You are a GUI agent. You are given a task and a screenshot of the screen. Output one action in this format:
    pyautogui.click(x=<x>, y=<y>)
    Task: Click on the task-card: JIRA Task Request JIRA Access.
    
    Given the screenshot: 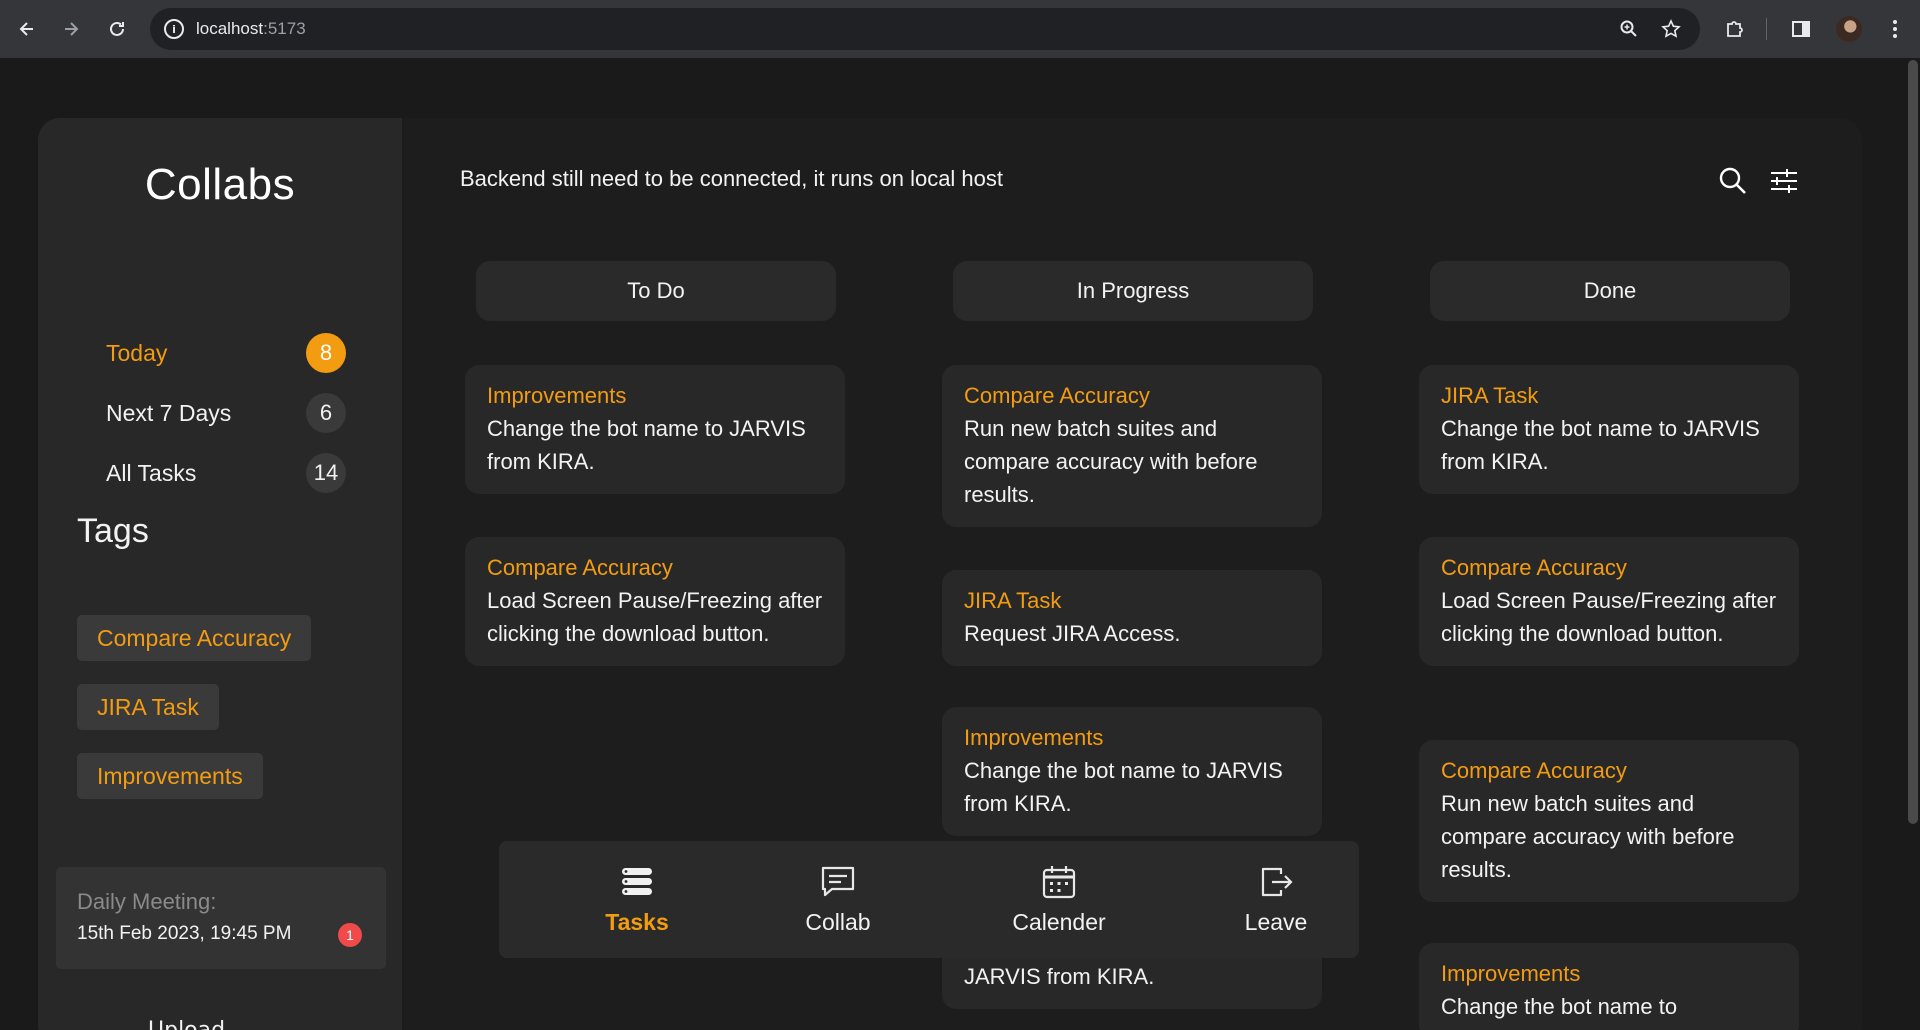 What is the action you would take?
    pyautogui.click(x=1132, y=618)
    